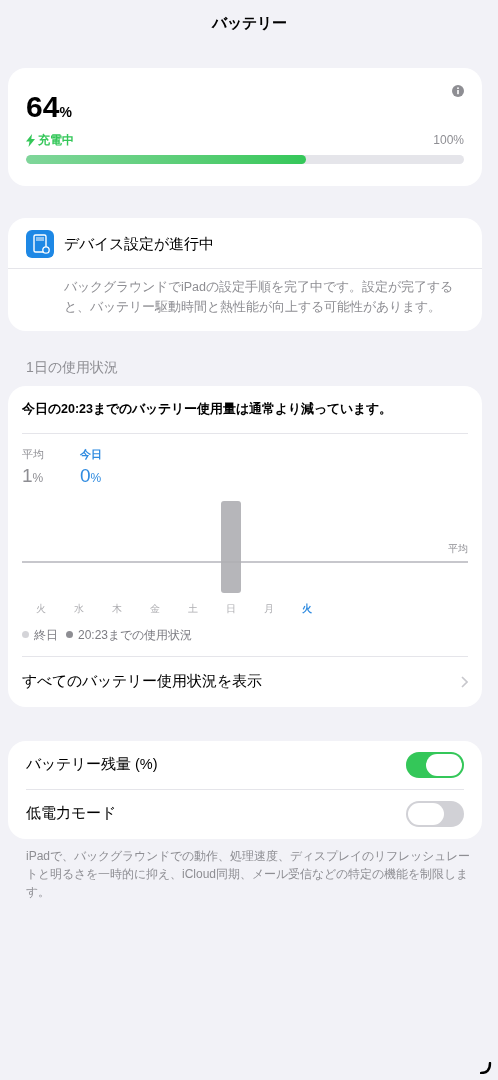 This screenshot has height=1080, width=498. I want to click on toggle-label: バッテリー残量 (%), so click(92, 764).